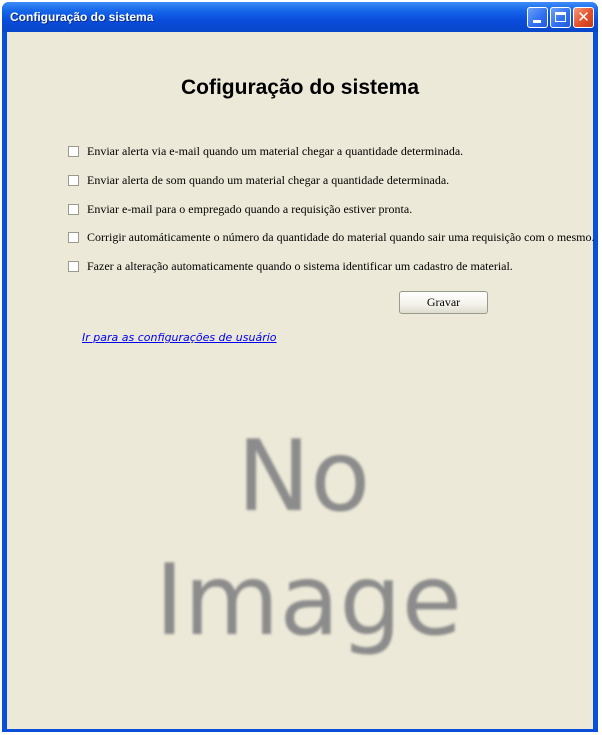  Describe the element at coordinates (308, 601) in the screenshot. I see `no-image-text-line2: Image` at that location.